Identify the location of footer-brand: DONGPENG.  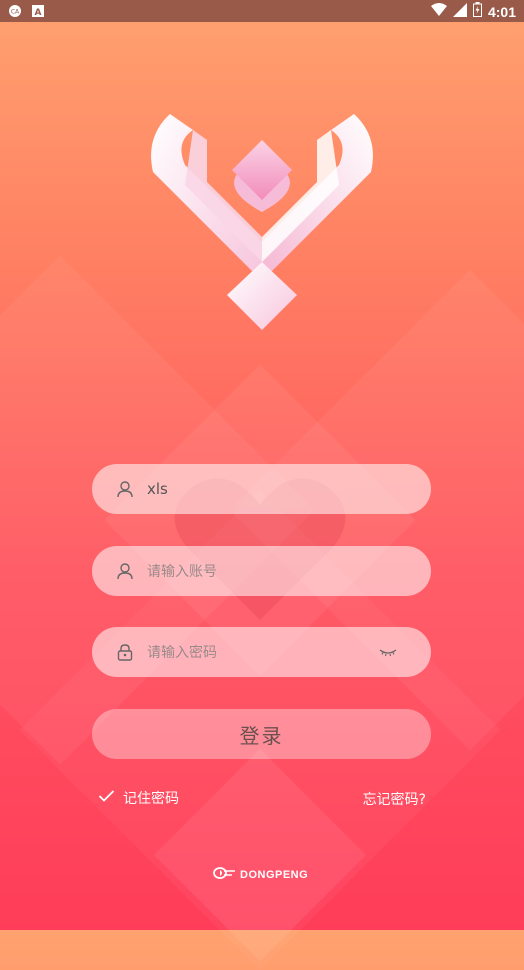
(260, 874).